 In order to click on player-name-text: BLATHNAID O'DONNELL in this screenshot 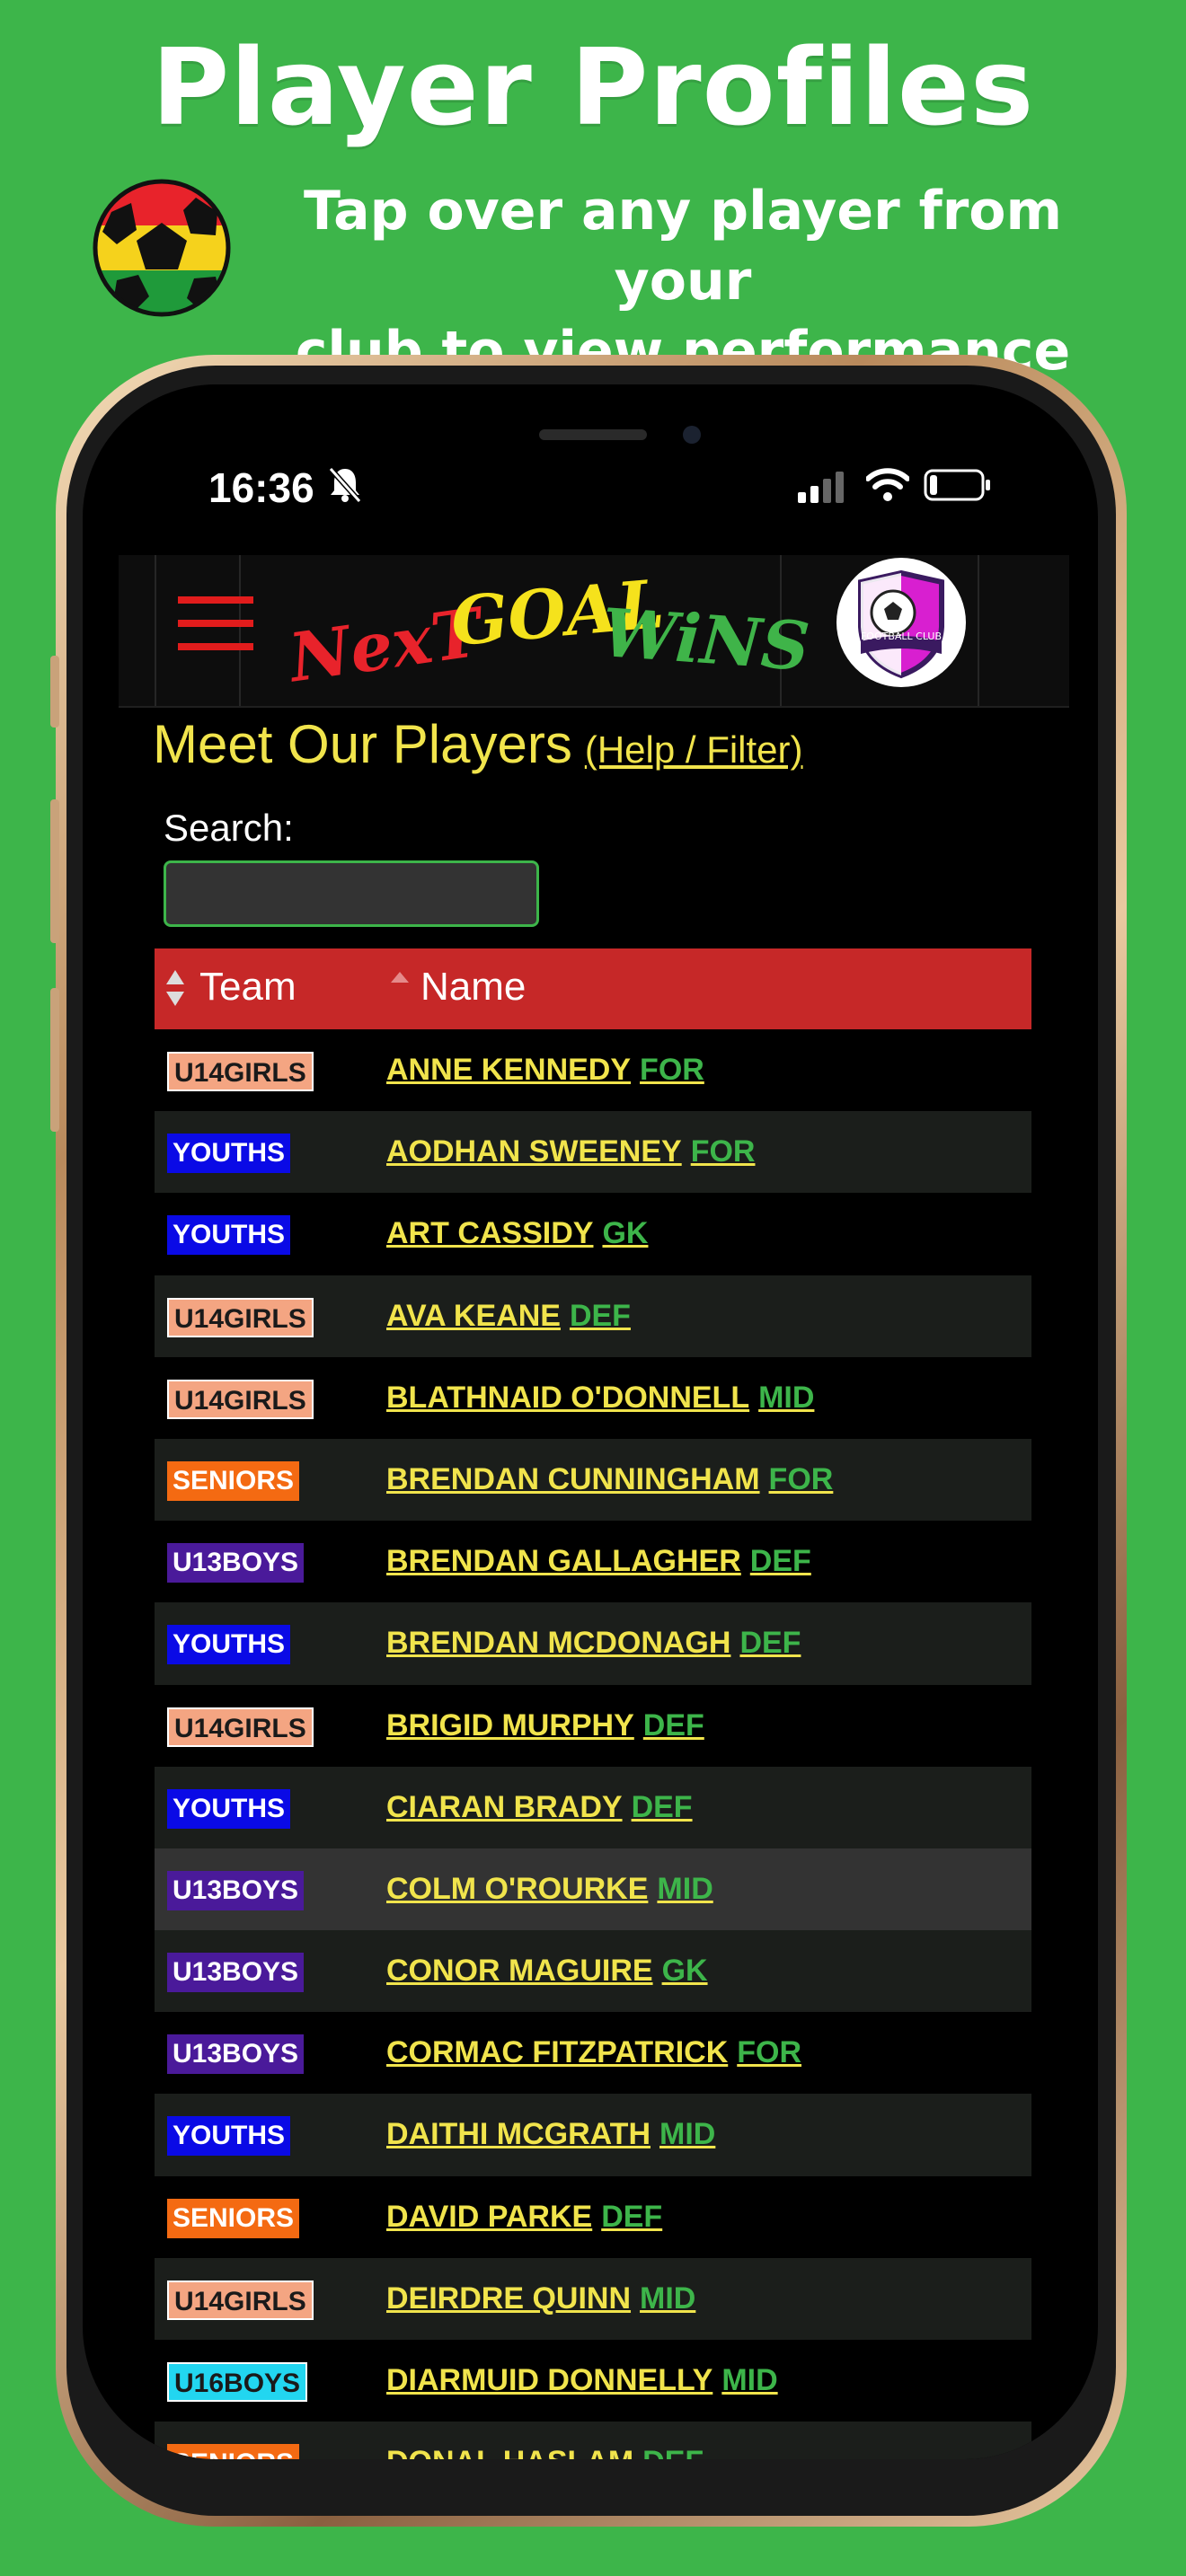, I will do `click(568, 1397)`.